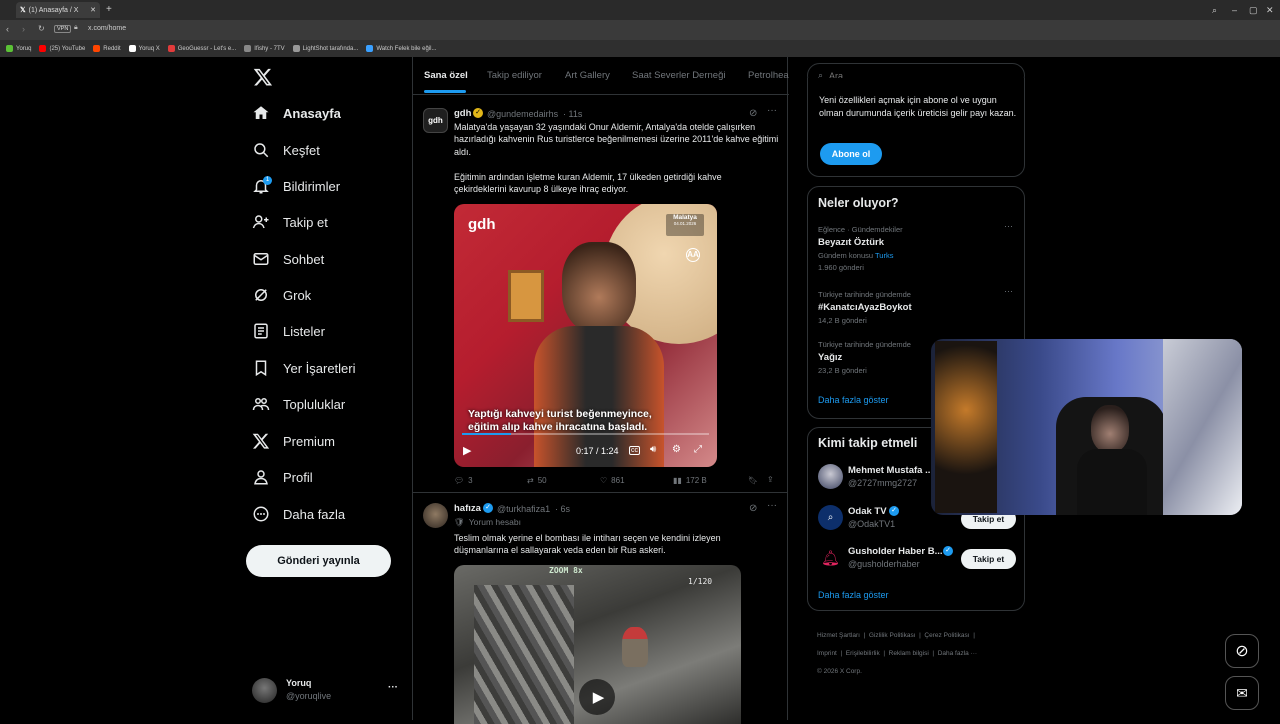 The image size is (1280, 724). Describe the element at coordinates (435, 515) in the screenshot. I see `avatar` at that location.